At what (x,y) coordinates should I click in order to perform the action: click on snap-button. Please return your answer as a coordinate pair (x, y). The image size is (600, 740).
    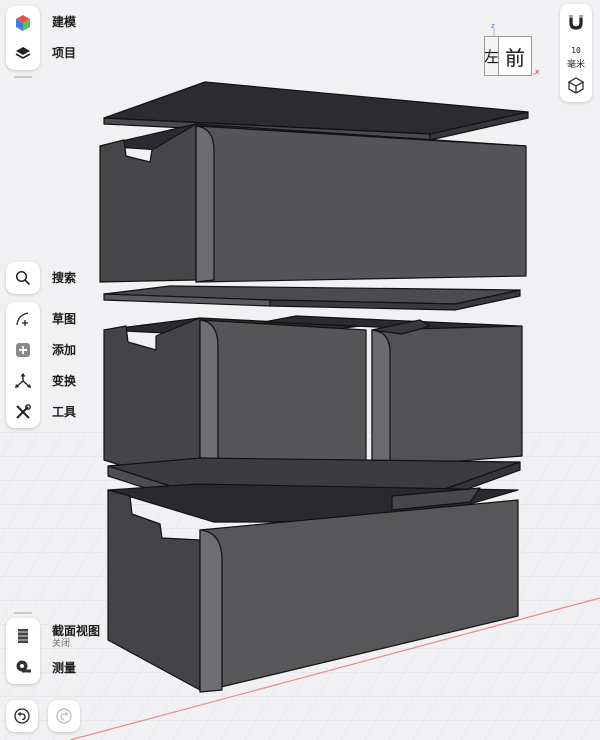
    Looking at the image, I should click on (576, 22).